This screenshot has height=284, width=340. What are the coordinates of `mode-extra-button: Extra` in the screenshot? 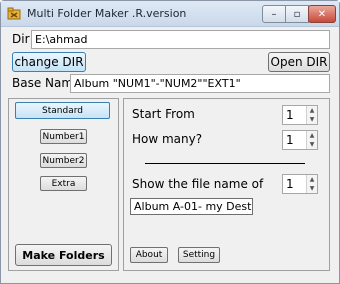 It's located at (63, 183).